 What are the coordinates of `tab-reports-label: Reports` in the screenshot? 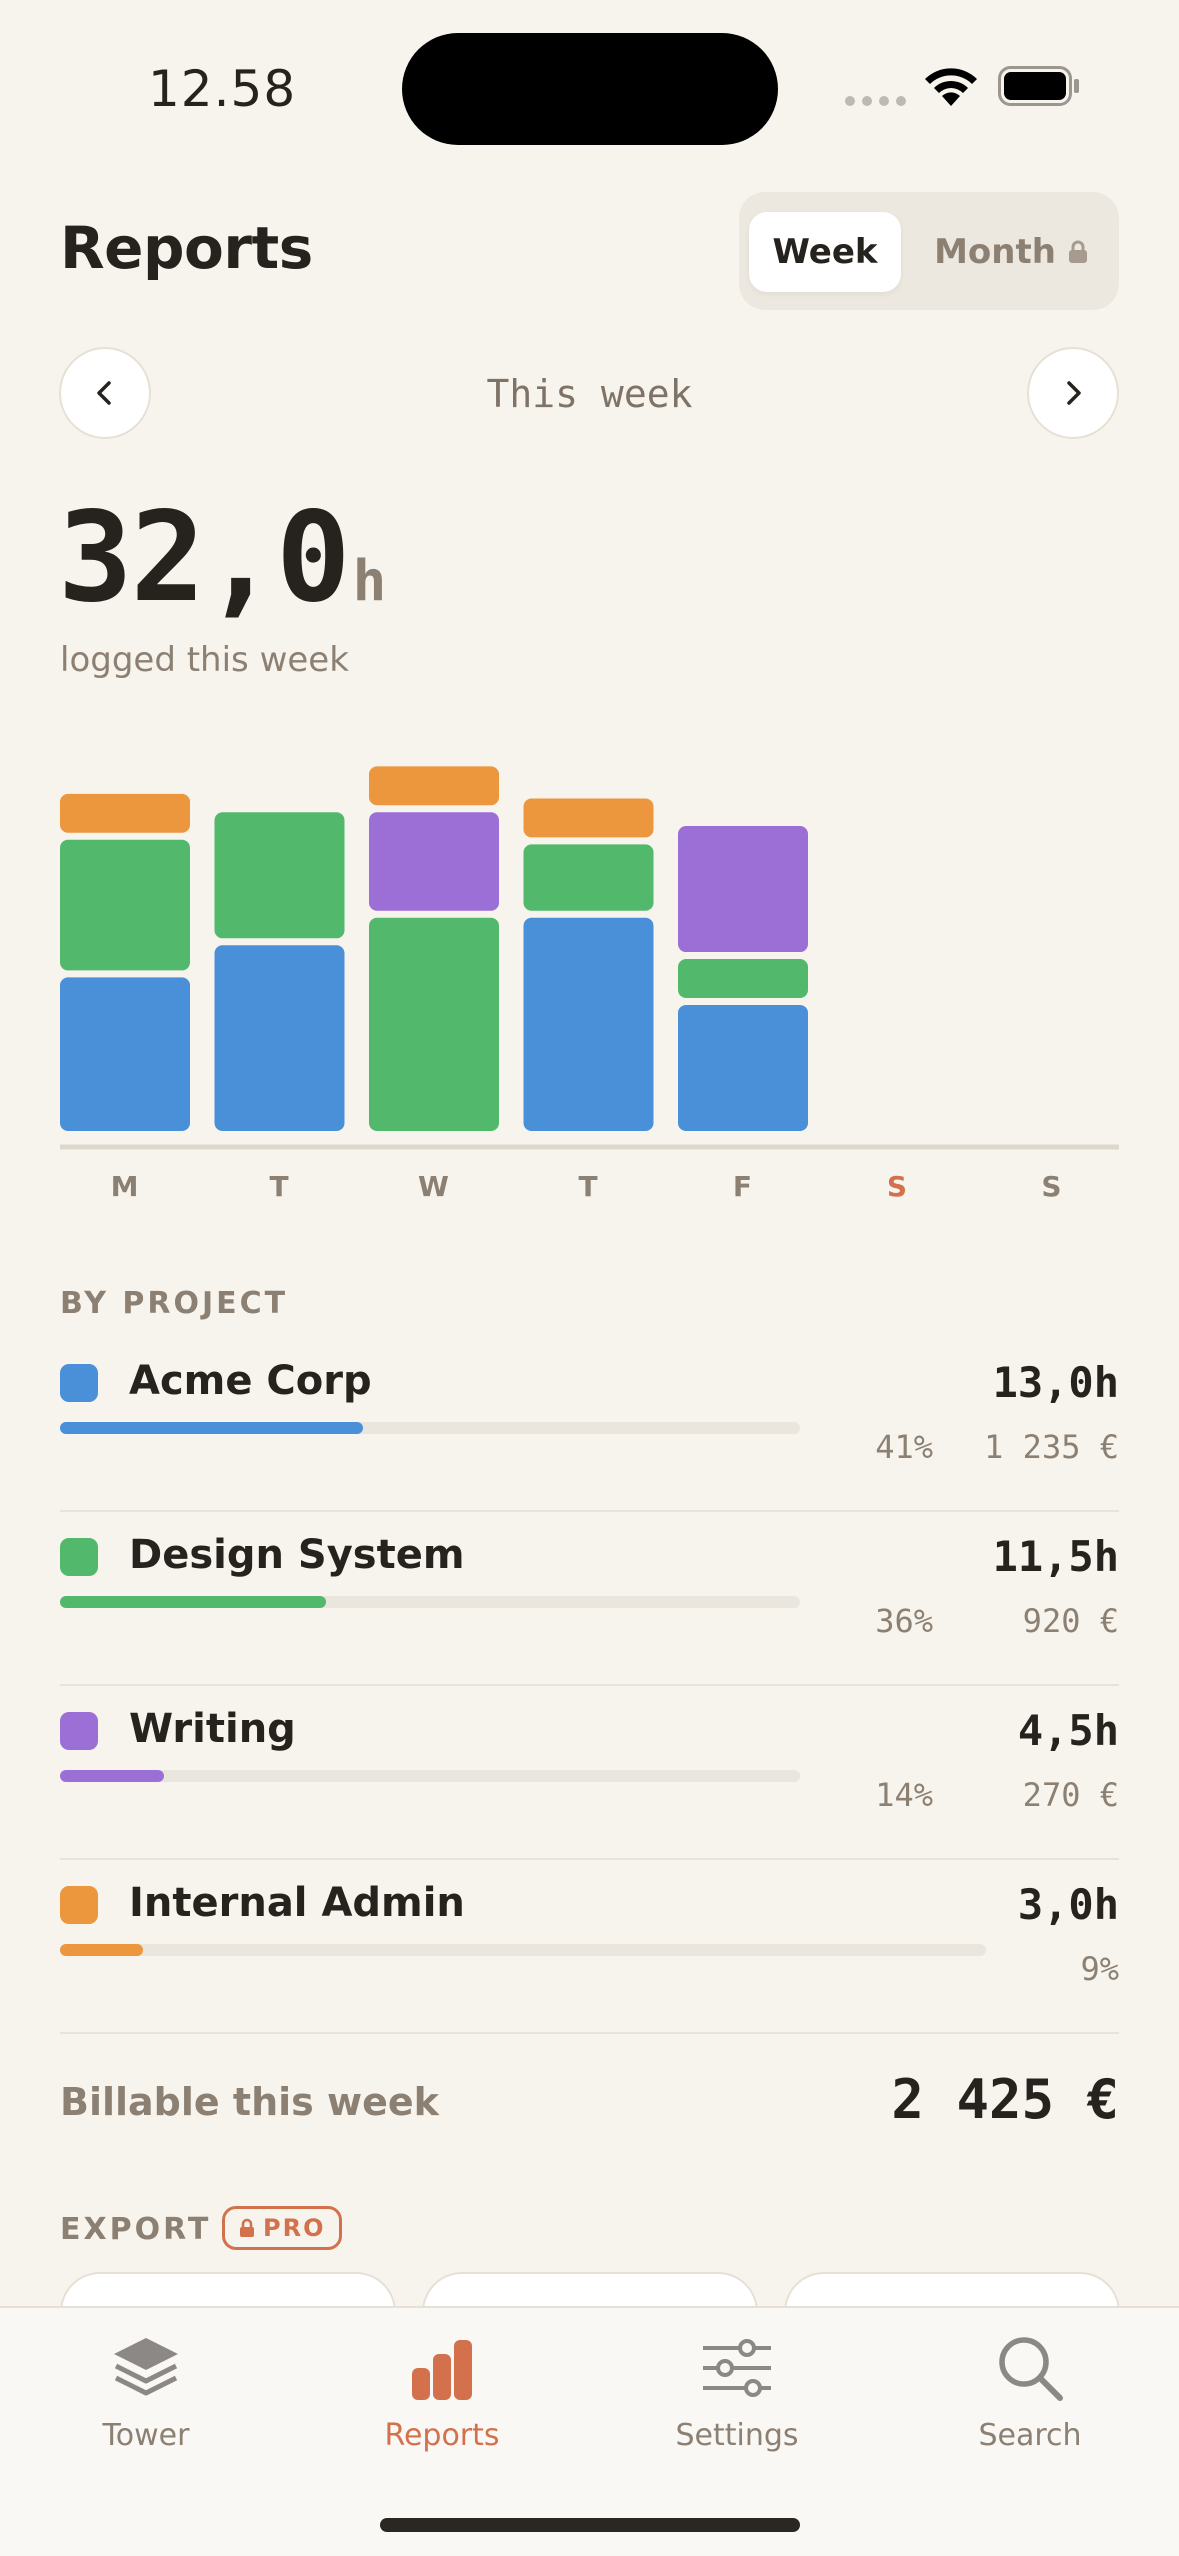 It's located at (442, 2435).